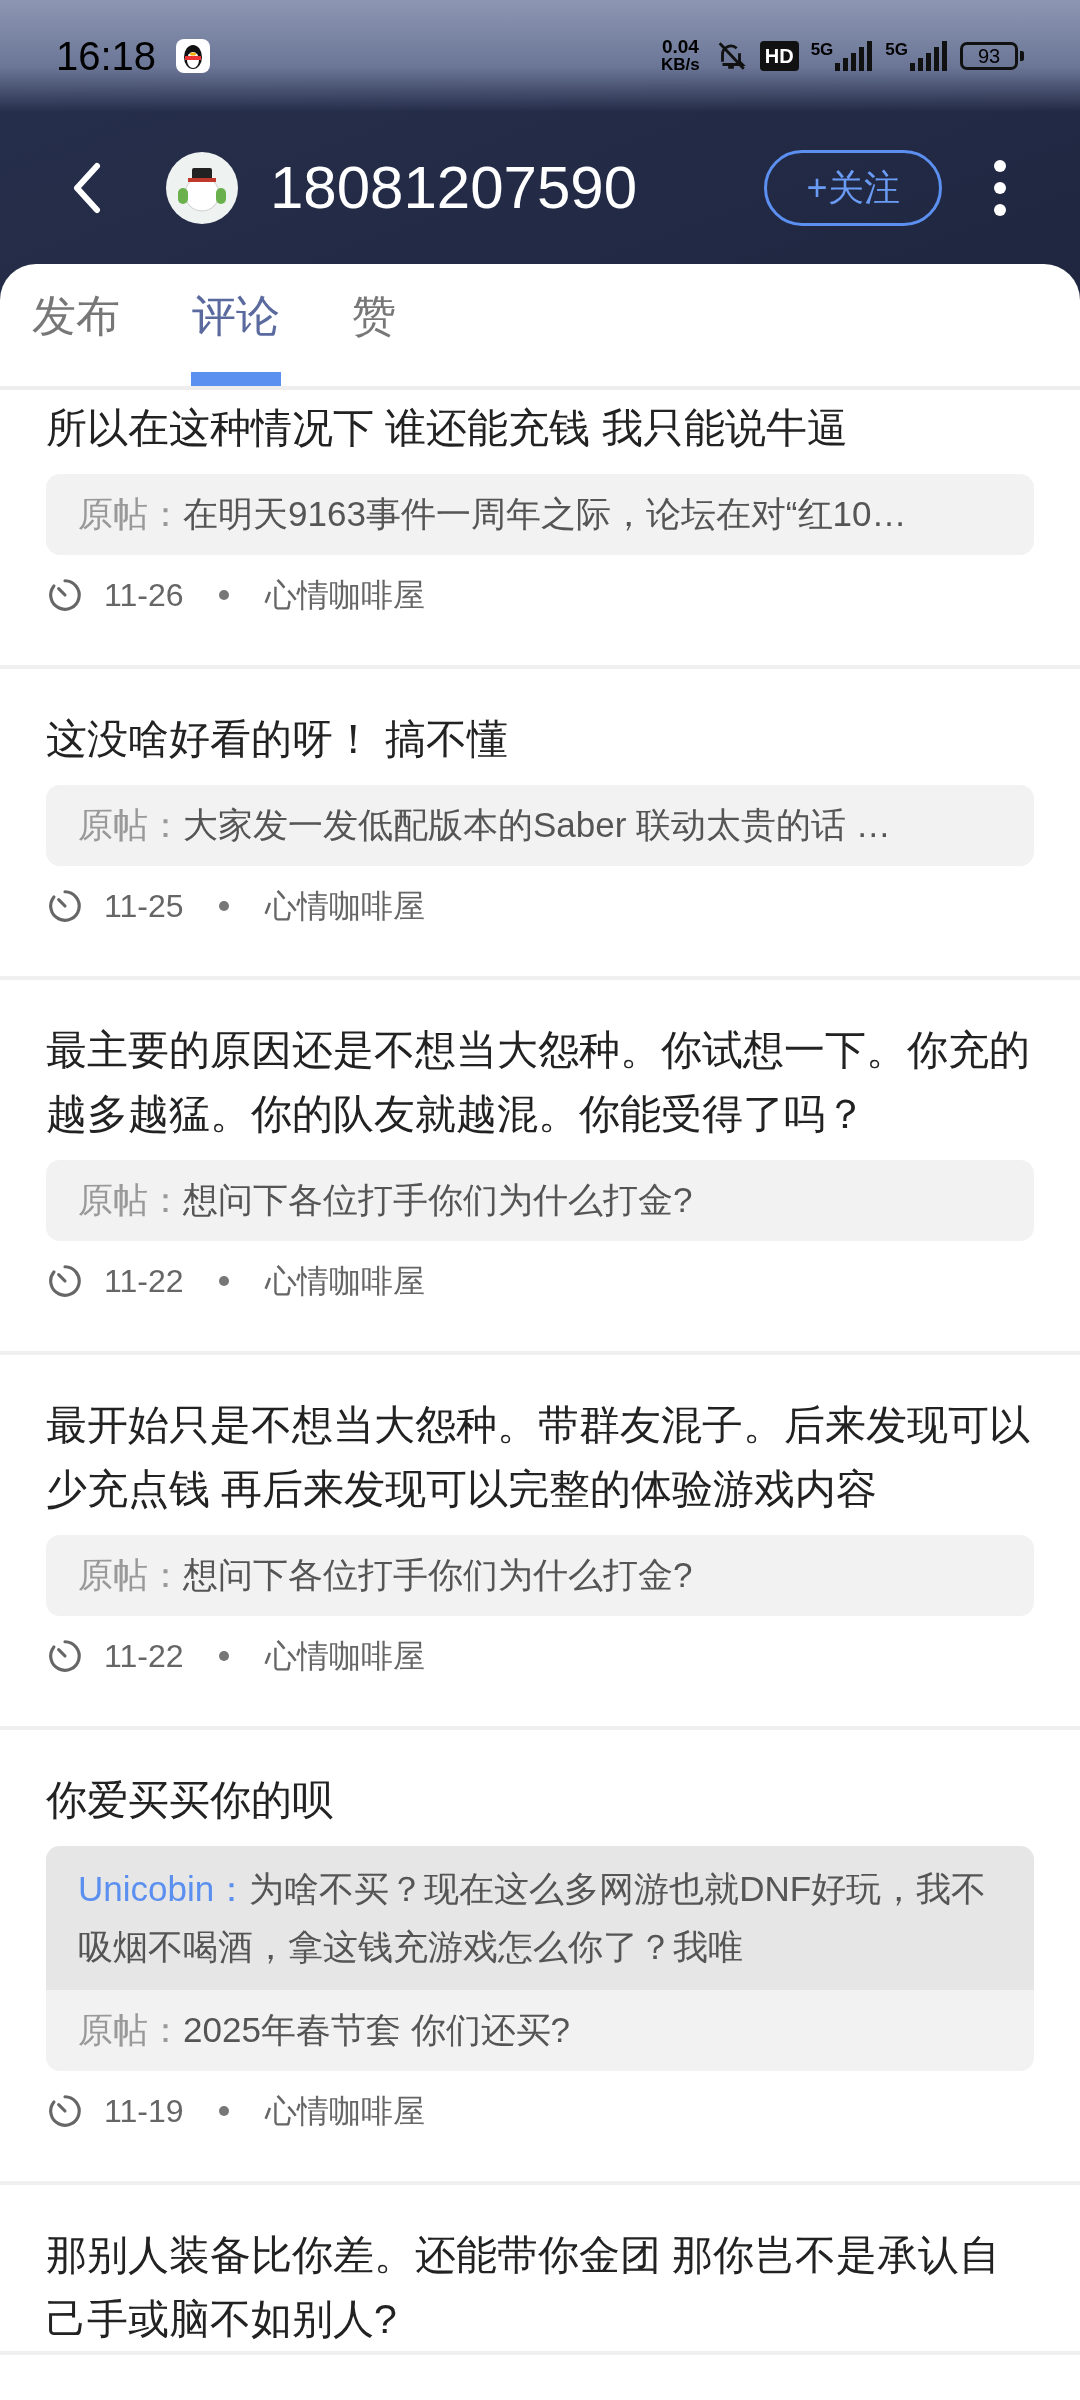  Describe the element at coordinates (538, 1082) in the screenshot. I see `comment-text: 最主要的原因还是不想当大怨种。你试想一下。你充的越多越猛。你的队友就越混。你能受得了吗？` at that location.